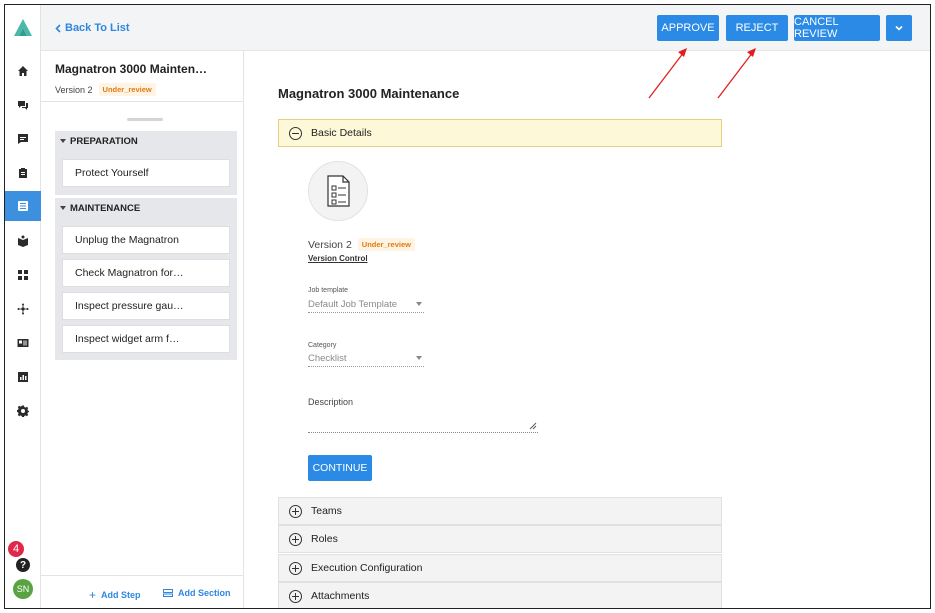 The image size is (935, 613). I want to click on section-name: MAINTENANCE, so click(105, 208).